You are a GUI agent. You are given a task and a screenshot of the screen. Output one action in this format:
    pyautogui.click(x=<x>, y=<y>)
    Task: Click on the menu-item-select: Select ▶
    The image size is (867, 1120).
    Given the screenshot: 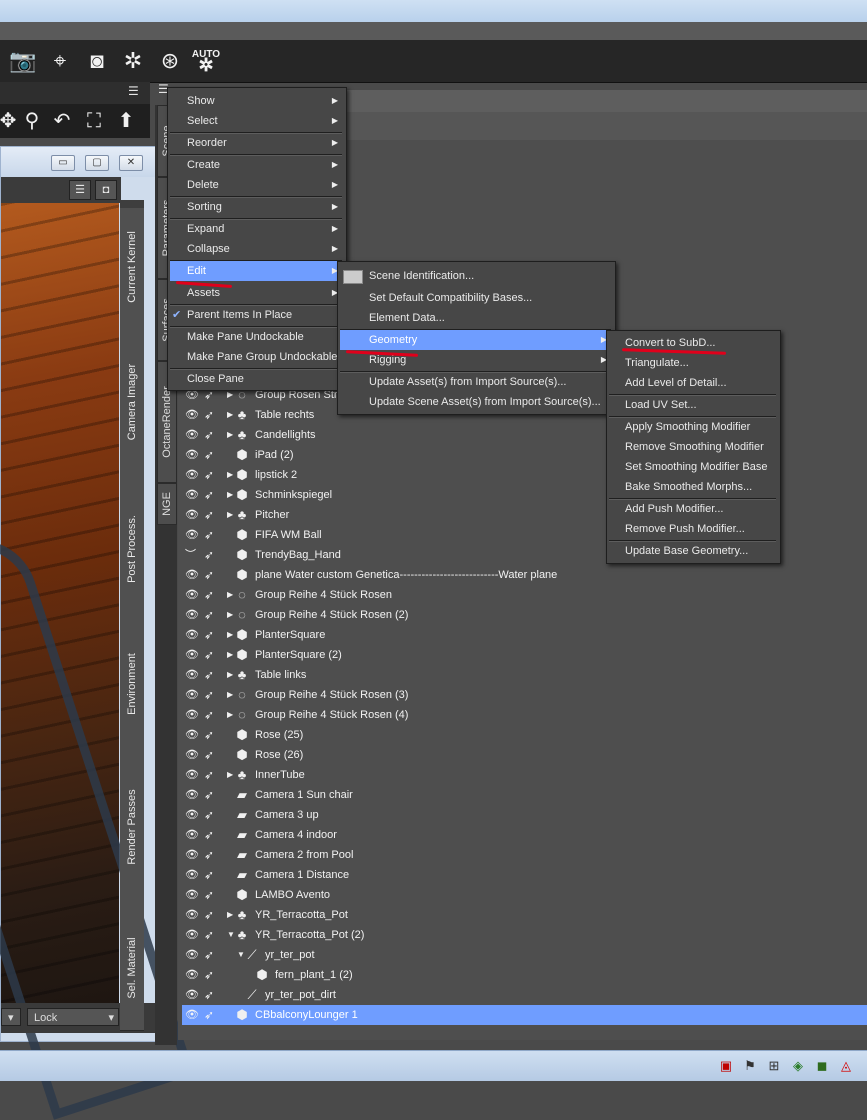 What is the action you would take?
    pyautogui.click(x=257, y=121)
    